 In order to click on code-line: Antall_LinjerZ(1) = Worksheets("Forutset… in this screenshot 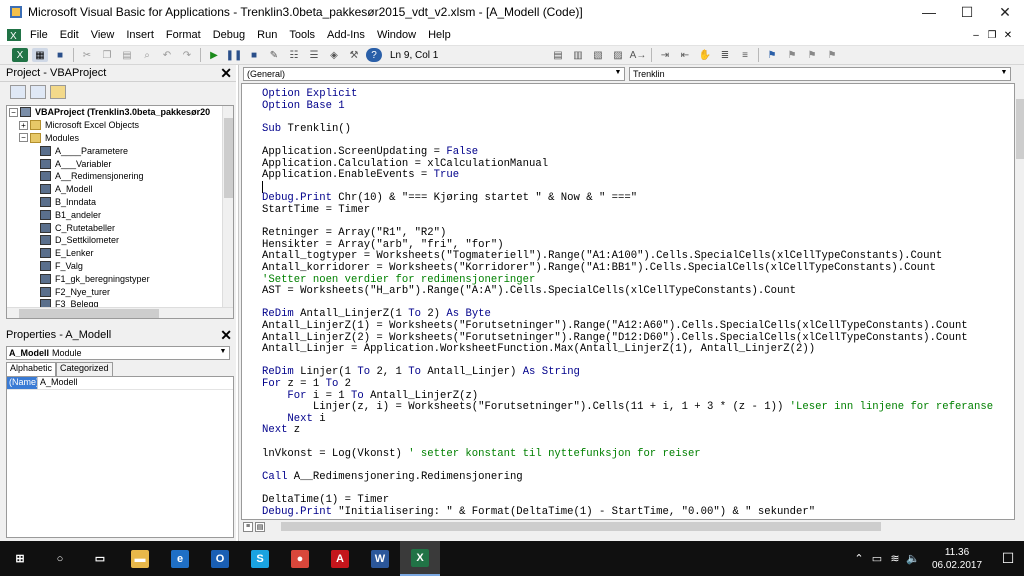, I will do `click(615, 326)`.